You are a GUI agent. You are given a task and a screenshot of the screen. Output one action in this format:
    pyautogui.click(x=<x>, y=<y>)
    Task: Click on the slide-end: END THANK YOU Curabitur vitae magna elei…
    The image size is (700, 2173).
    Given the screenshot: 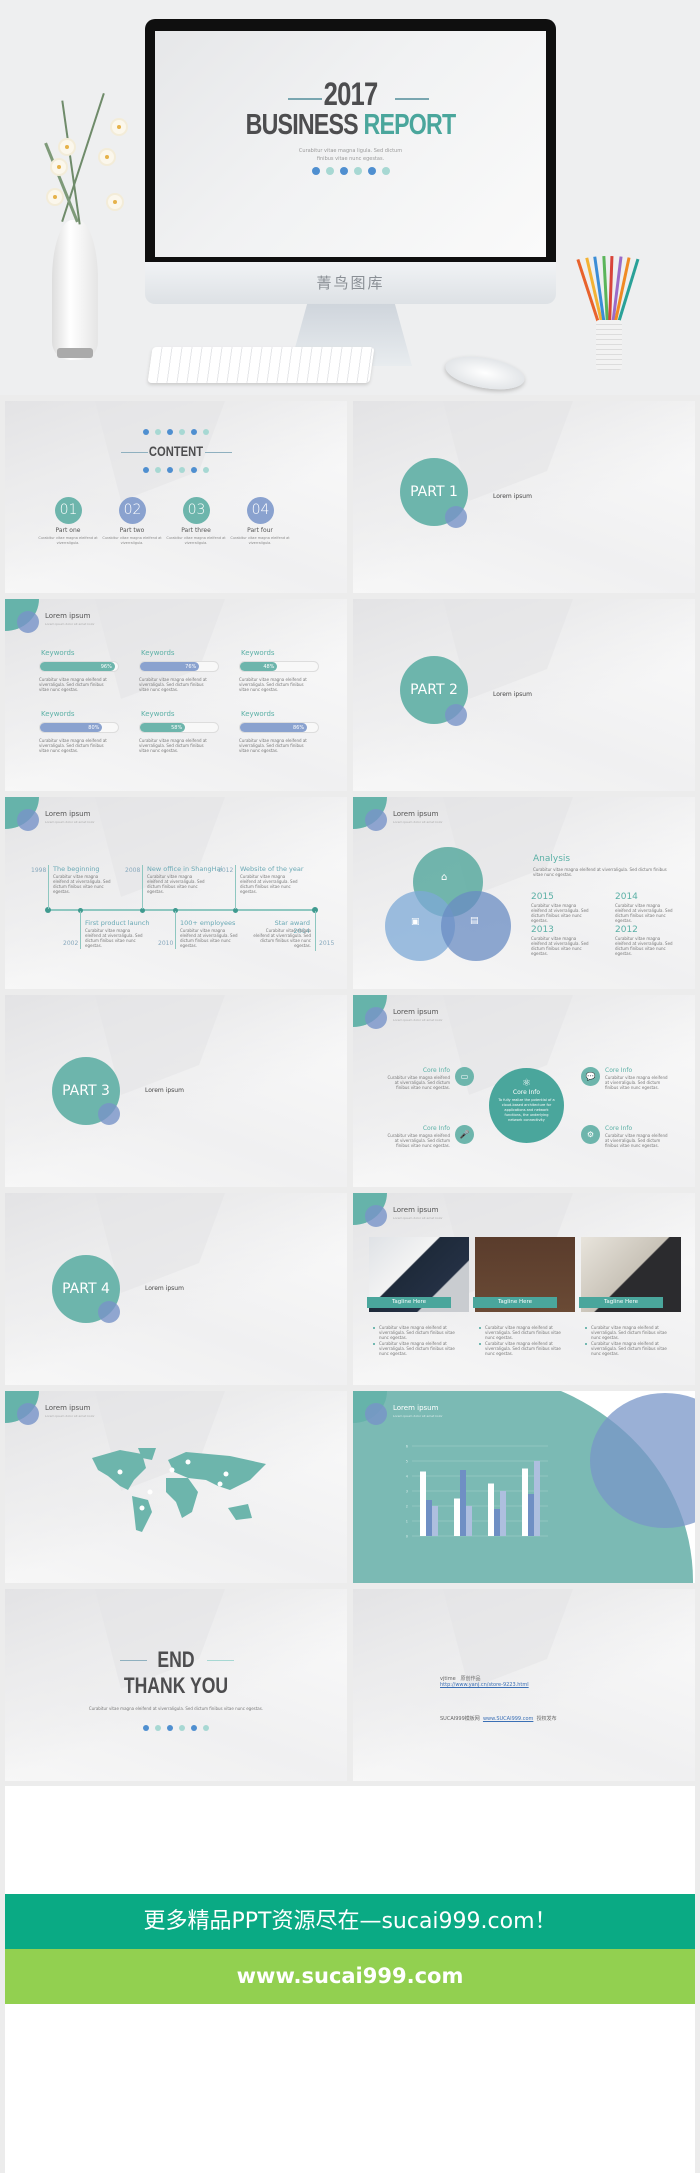 What is the action you would take?
    pyautogui.click(x=176, y=1685)
    